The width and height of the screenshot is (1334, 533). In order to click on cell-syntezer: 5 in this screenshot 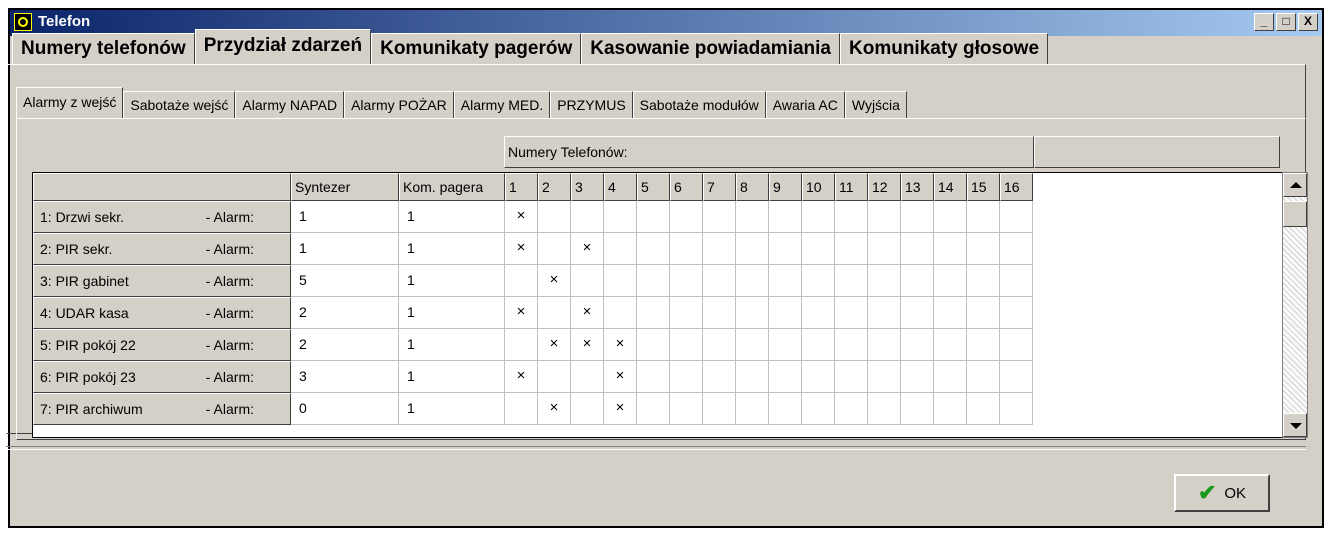, I will do `click(345, 281)`.